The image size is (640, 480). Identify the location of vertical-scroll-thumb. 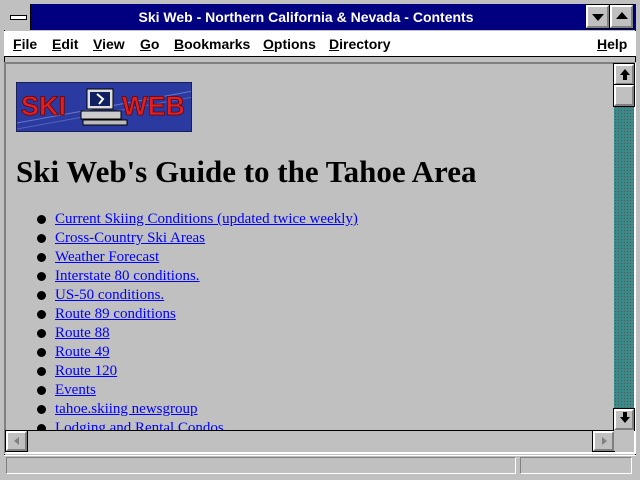
(624, 95).